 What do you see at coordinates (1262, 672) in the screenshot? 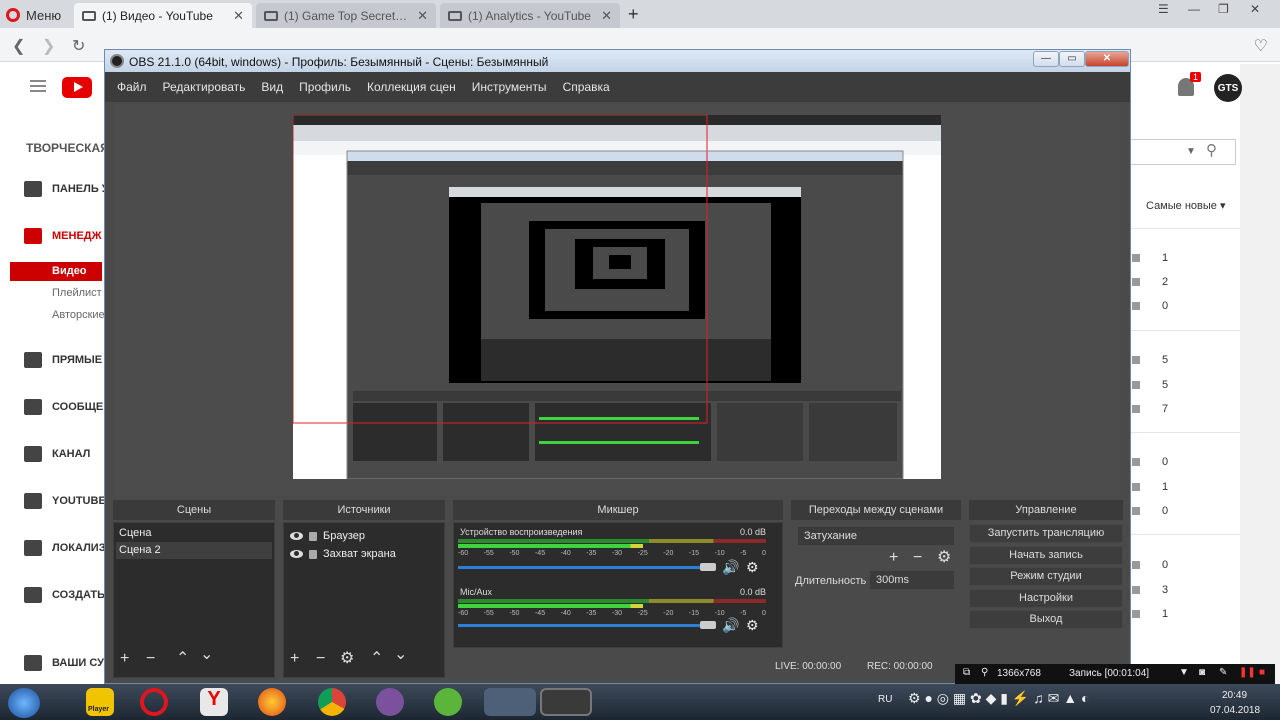
I see `stop-icon: ■` at bounding box center [1262, 672].